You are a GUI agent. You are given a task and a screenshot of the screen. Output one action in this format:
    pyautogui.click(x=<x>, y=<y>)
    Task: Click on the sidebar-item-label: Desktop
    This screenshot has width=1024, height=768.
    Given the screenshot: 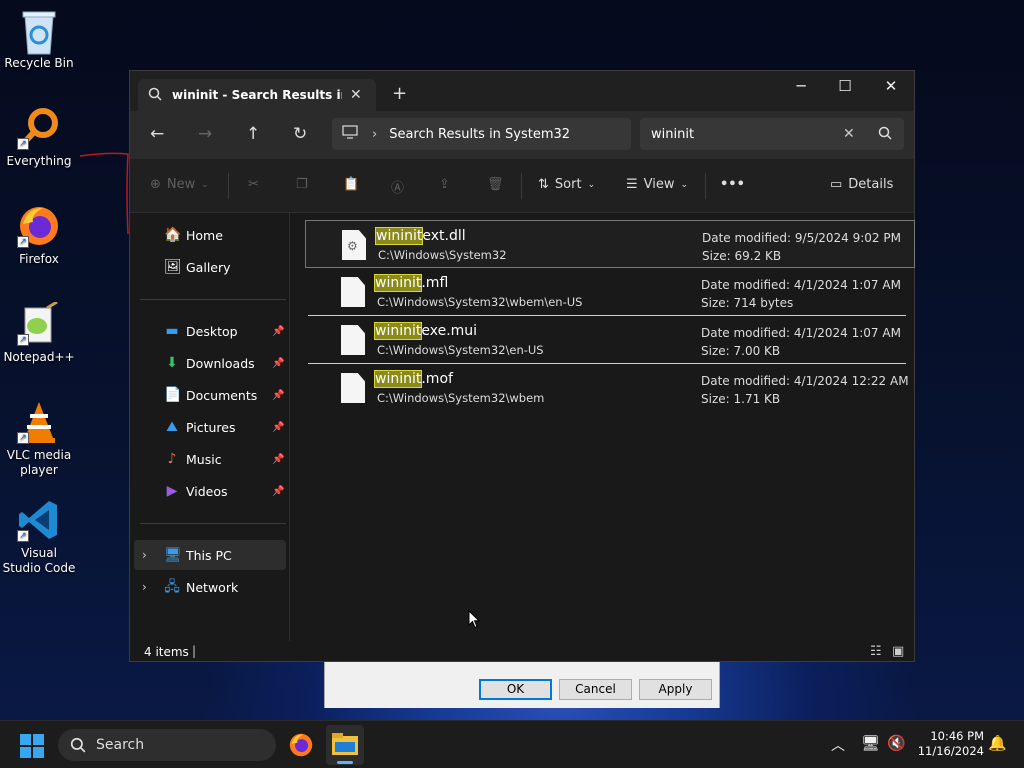 What is the action you would take?
    pyautogui.click(x=212, y=331)
    